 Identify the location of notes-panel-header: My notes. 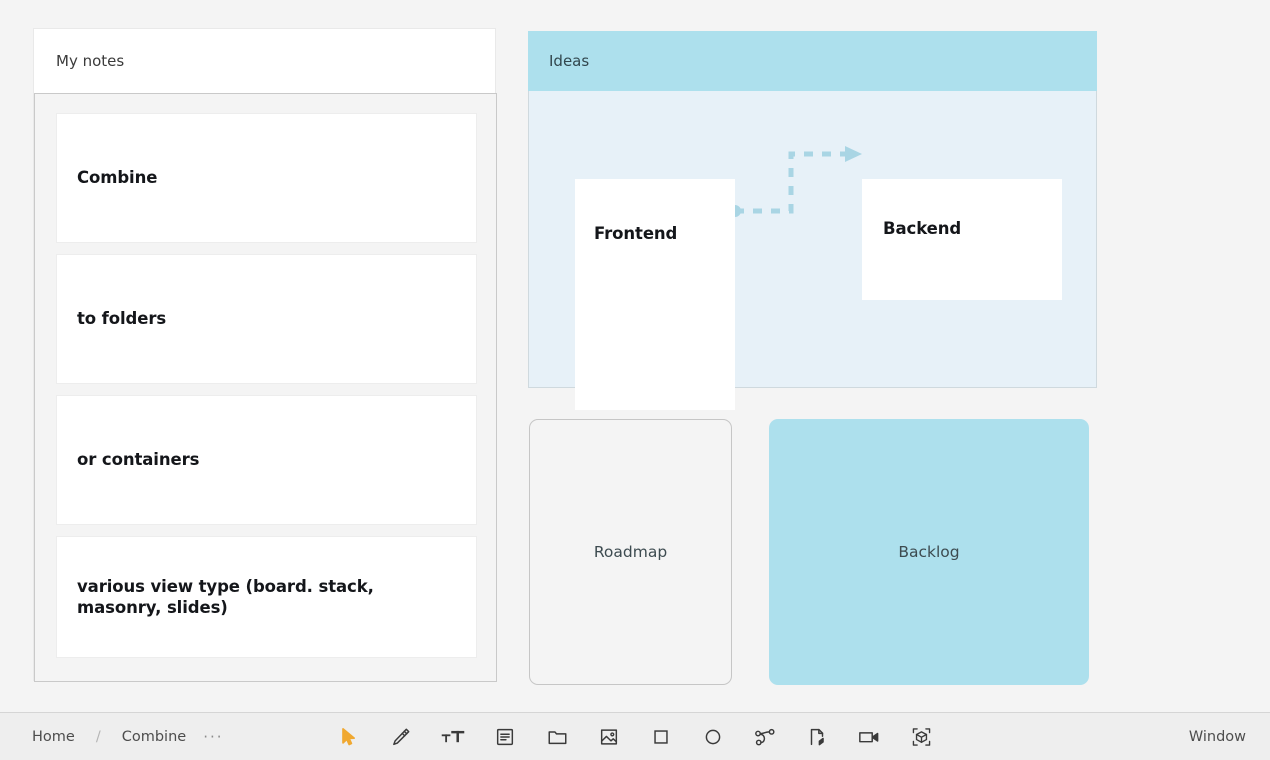
(264, 61).